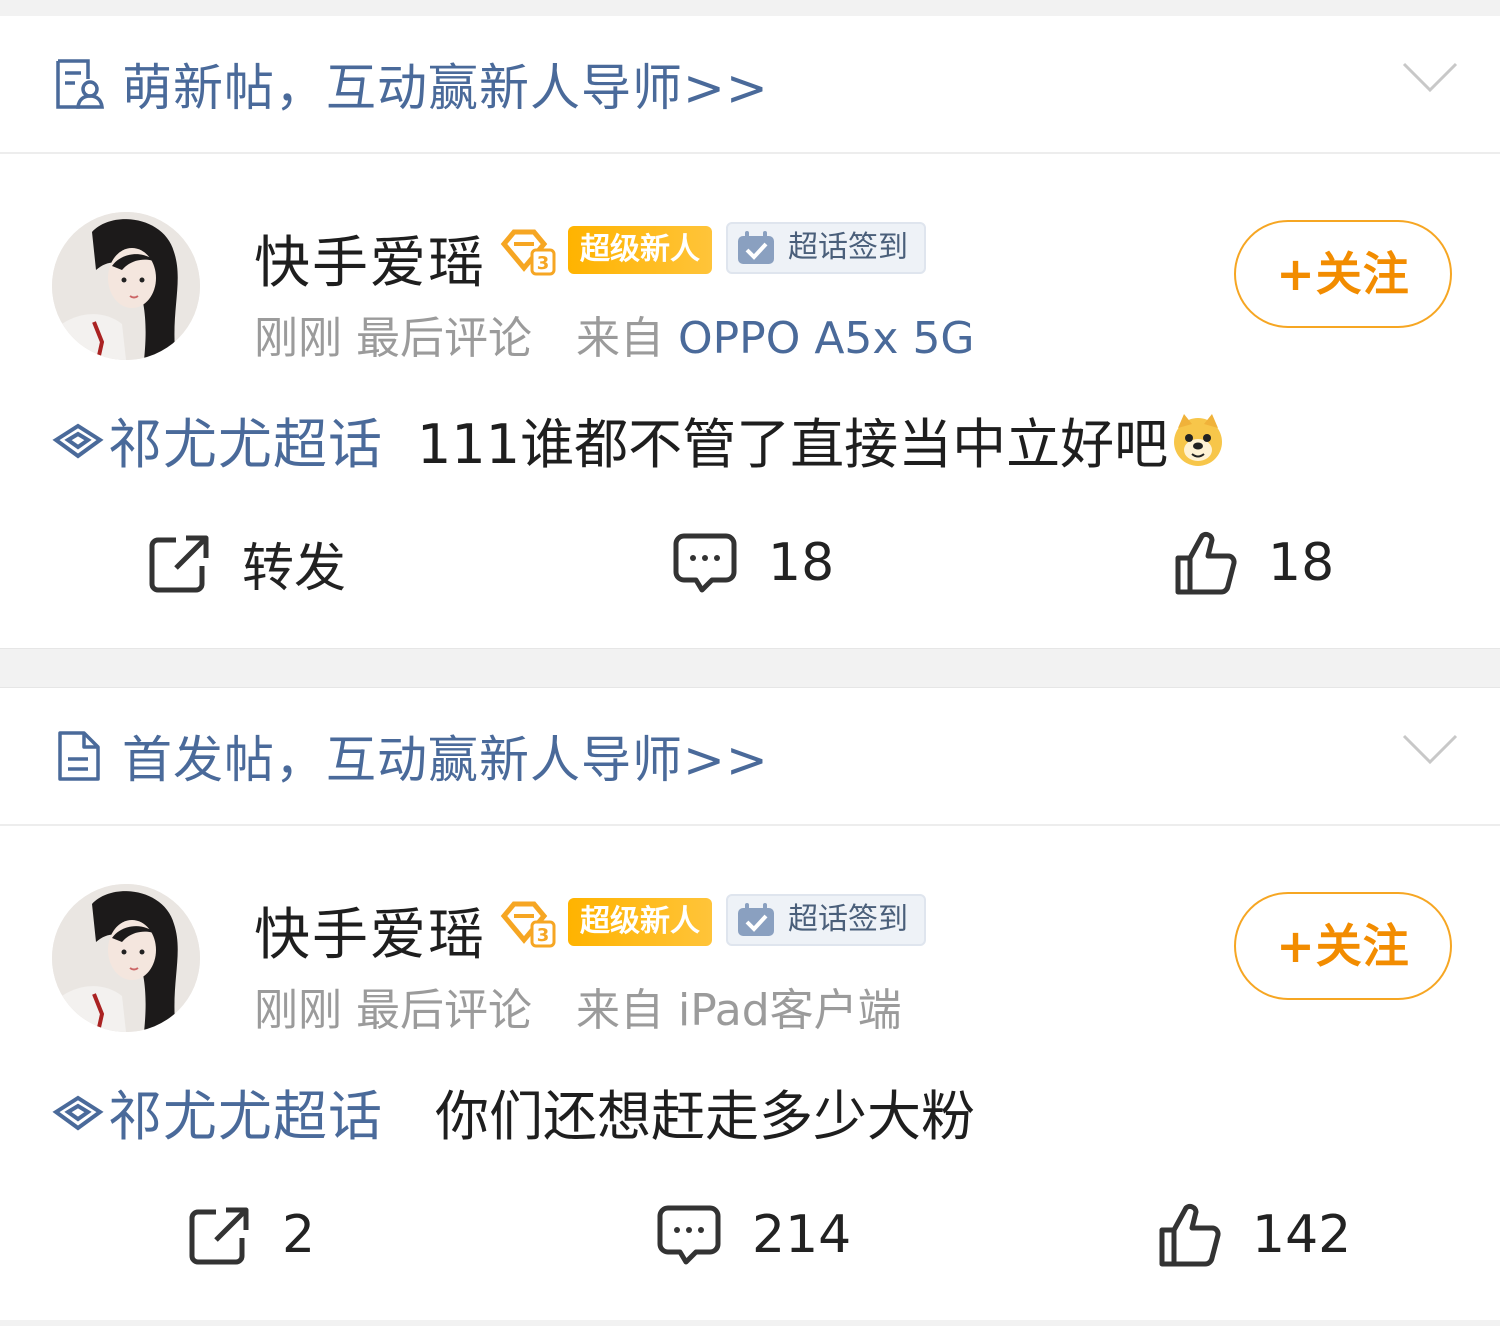 This screenshot has width=1500, height=1326. What do you see at coordinates (445, 88) in the screenshot?
I see `banner-text: 萌新帖，互动赢新人导师>>` at bounding box center [445, 88].